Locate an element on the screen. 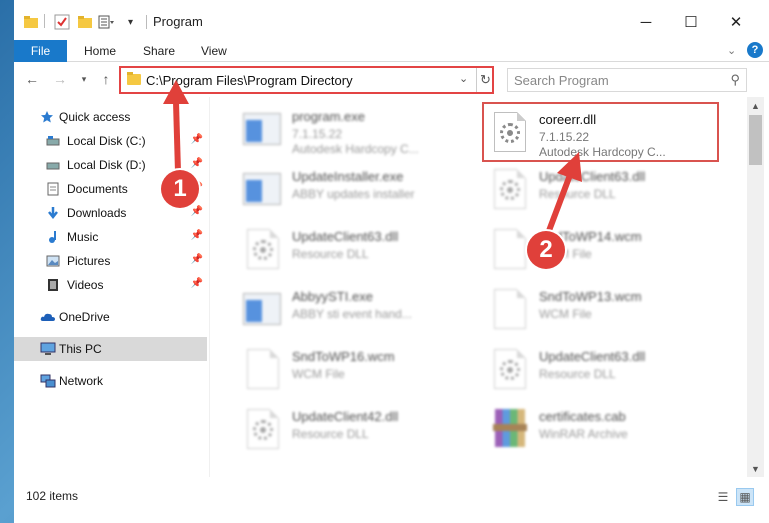 The height and width of the screenshot is (523, 769). sidebar-item-label: Videos is located at coordinates (85, 285).